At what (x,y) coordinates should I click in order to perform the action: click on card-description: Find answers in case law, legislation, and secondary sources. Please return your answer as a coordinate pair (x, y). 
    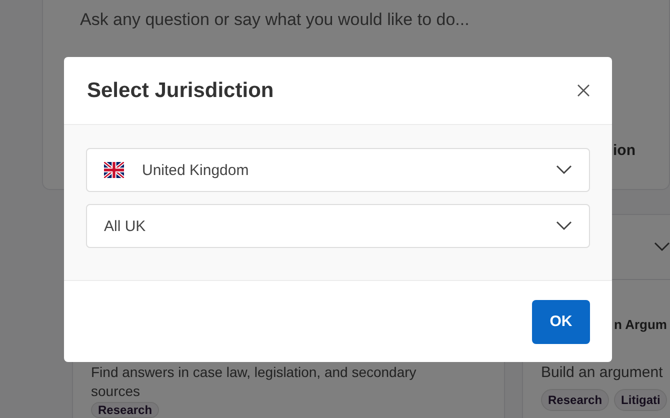
    Looking at the image, I should click on (254, 382).